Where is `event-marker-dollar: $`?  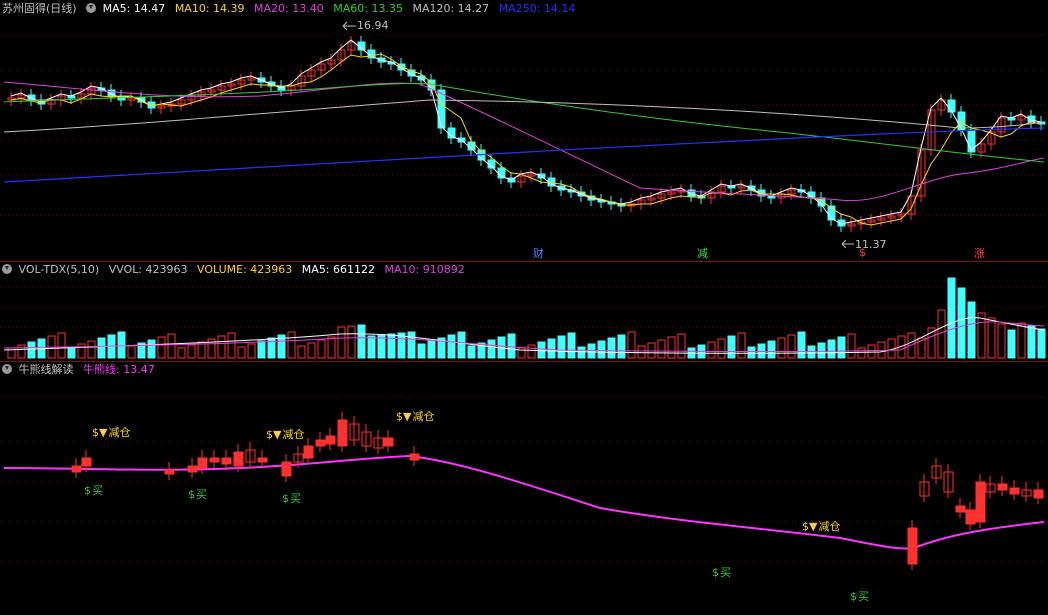 event-marker-dollar: $ is located at coordinates (862, 252).